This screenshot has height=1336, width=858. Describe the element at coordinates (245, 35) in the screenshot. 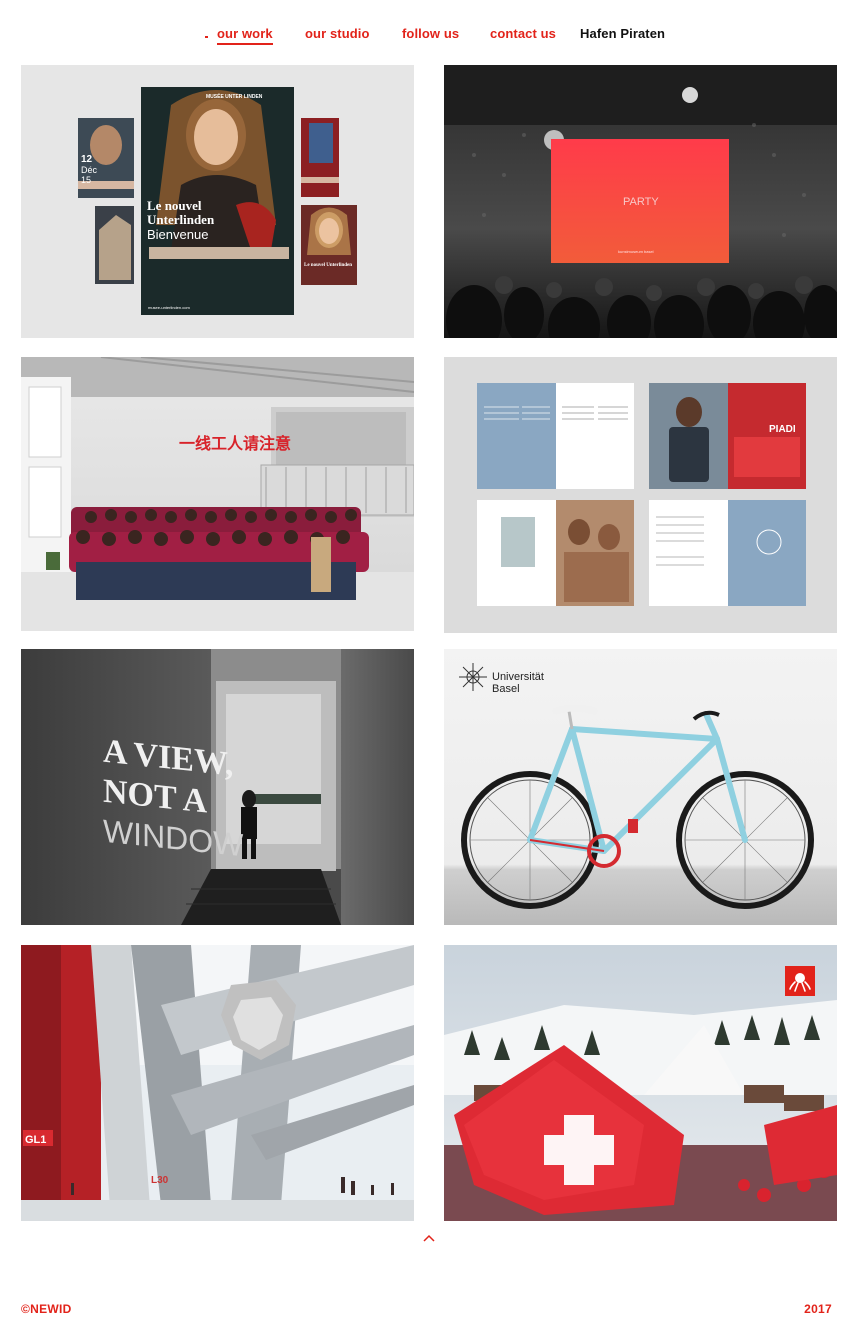

I see `nav-our-work: our work` at that location.